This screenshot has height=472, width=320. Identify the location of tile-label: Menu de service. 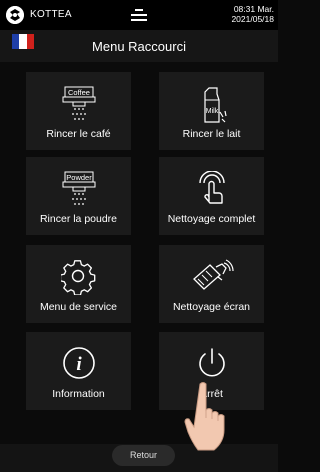
(78, 307).